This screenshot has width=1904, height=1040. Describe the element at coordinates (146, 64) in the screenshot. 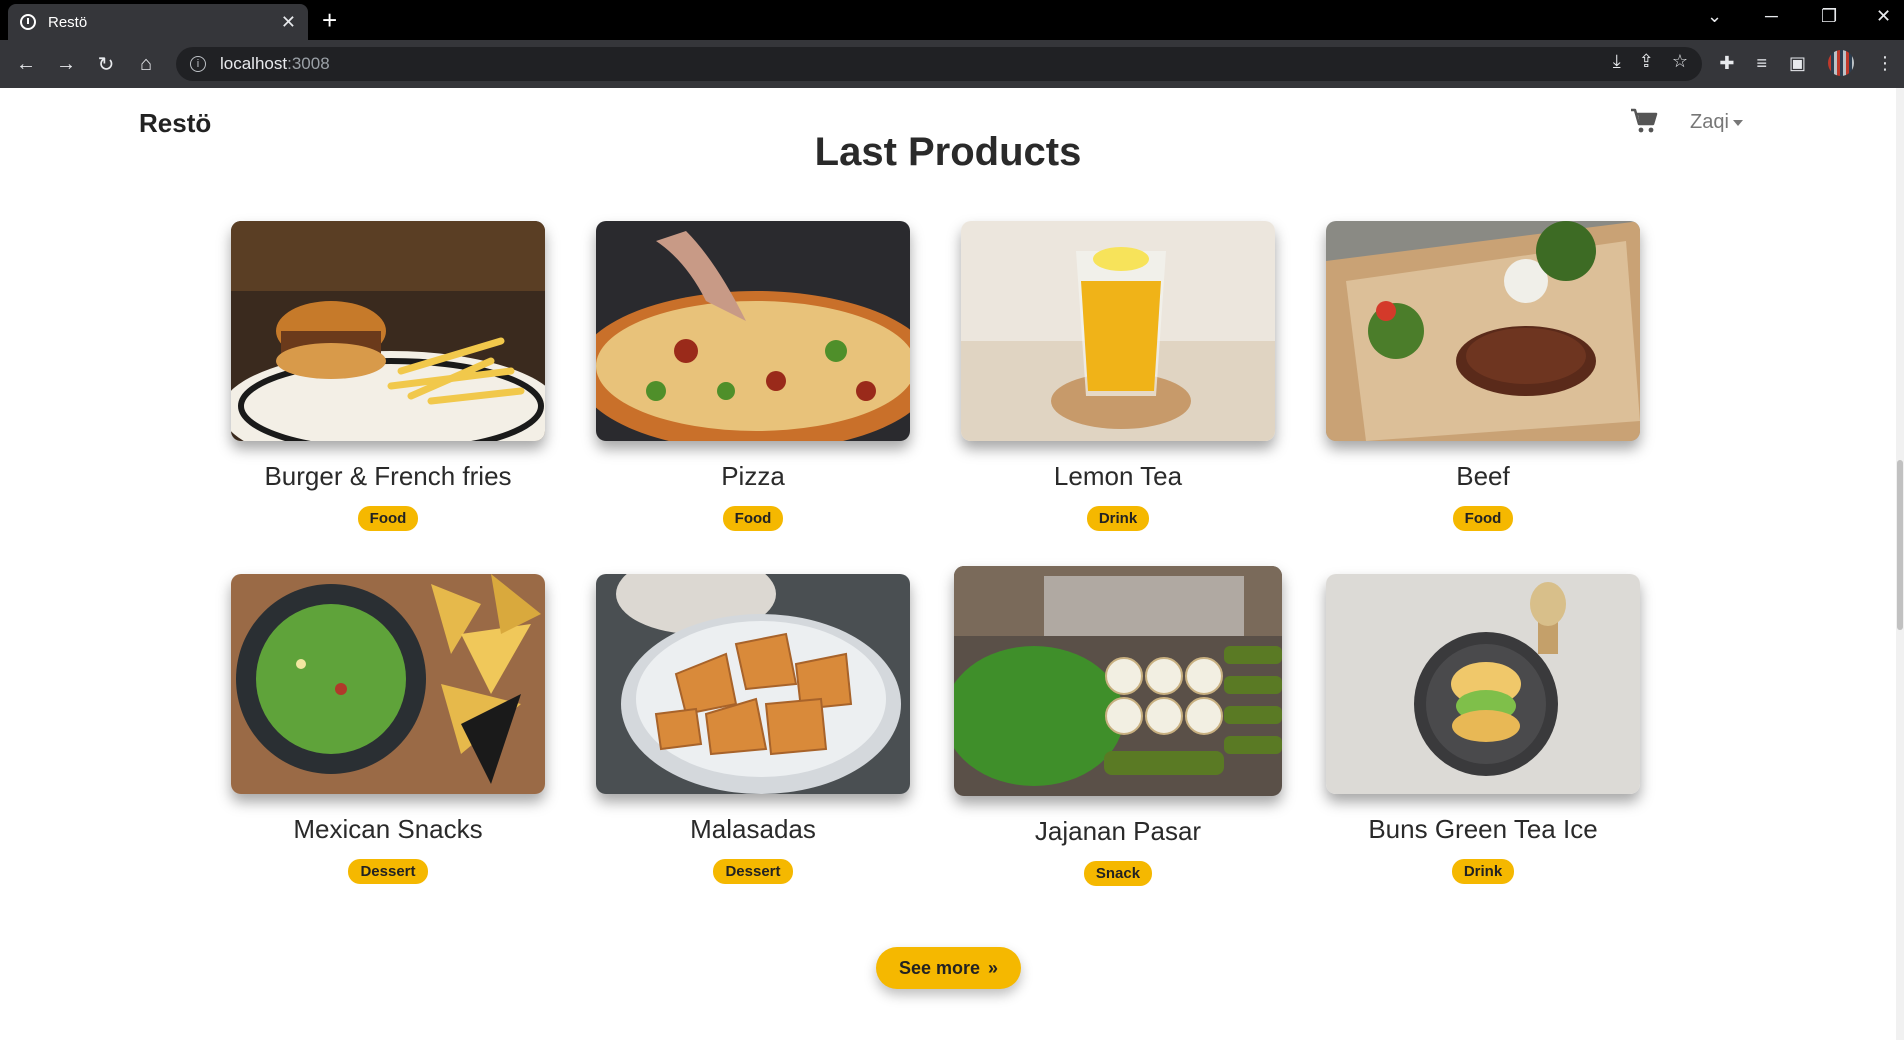

I see `home-icon: ⌂` at that location.